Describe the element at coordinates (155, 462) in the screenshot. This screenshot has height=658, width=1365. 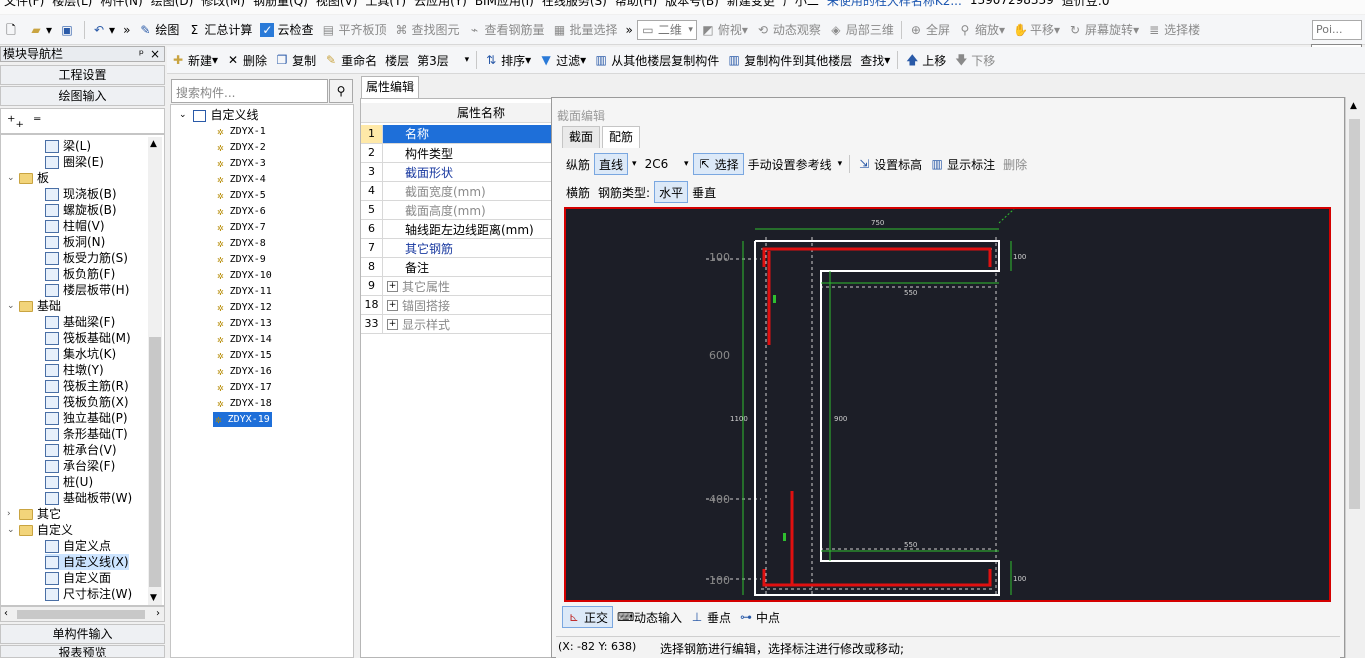
I see `scroll-thumb` at that location.